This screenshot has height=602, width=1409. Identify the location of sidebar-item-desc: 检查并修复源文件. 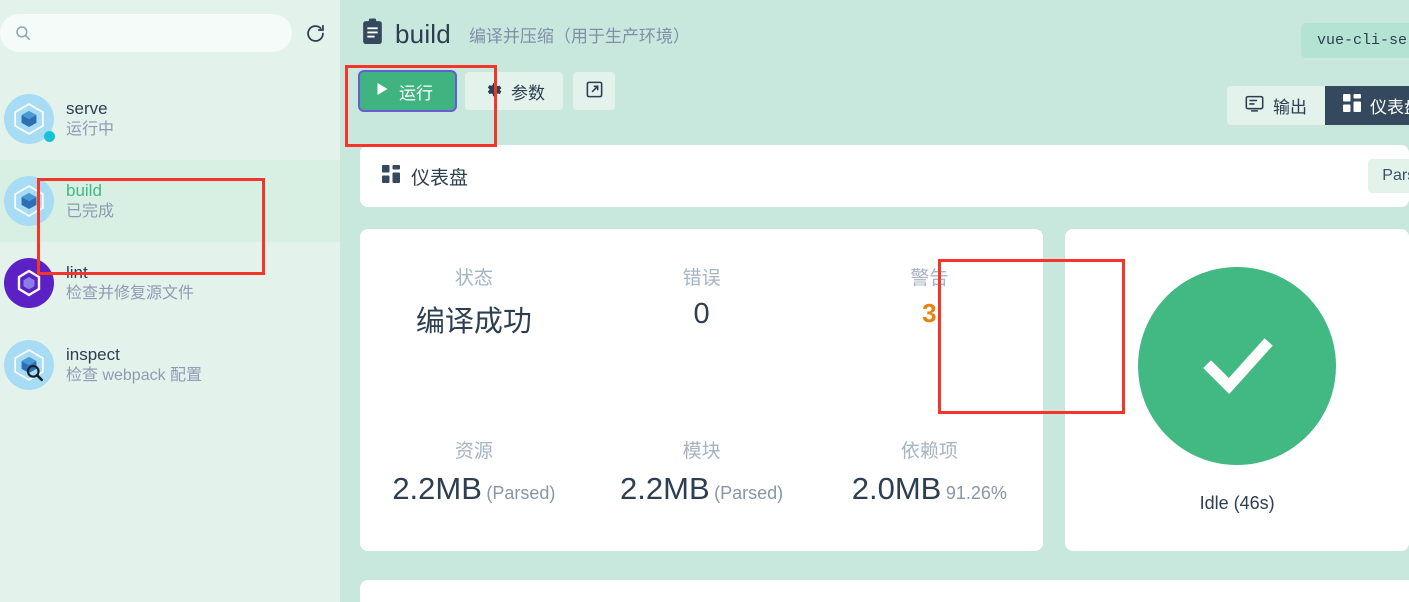
(130, 293).